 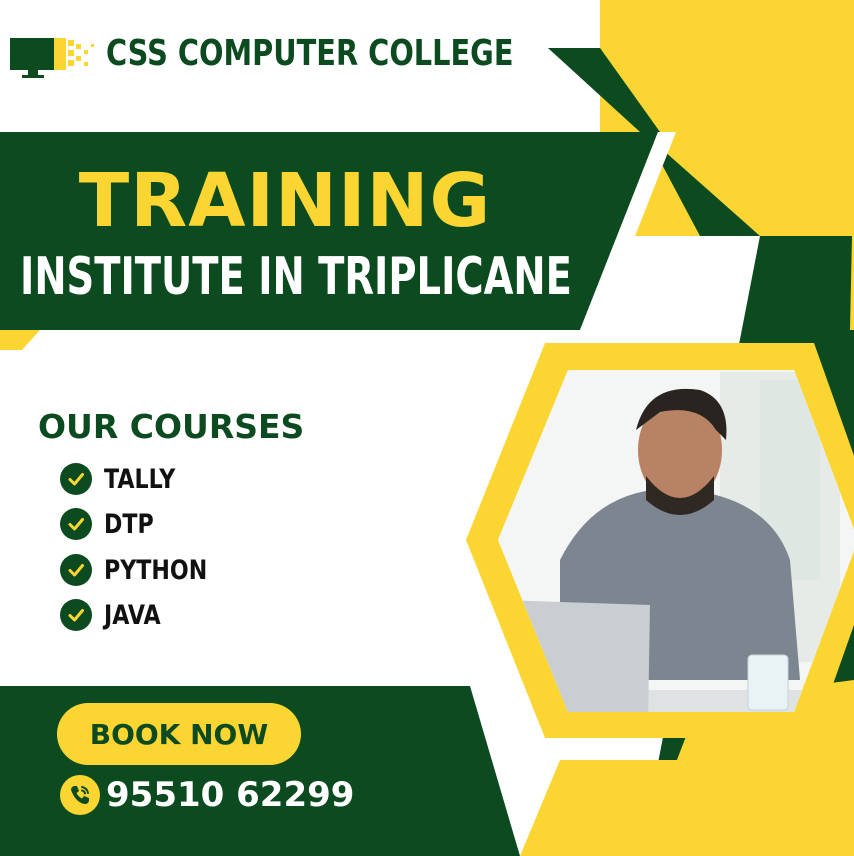 I want to click on brand-name: CSS COMPUTER COLLEGE, so click(x=310, y=53).